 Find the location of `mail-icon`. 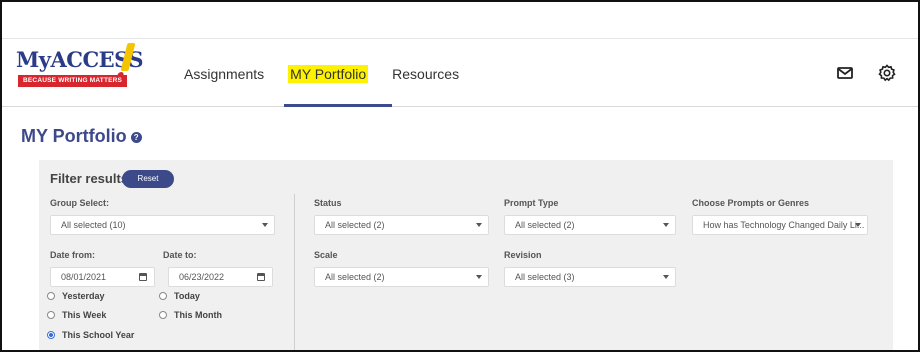

mail-icon is located at coordinates (845, 73).